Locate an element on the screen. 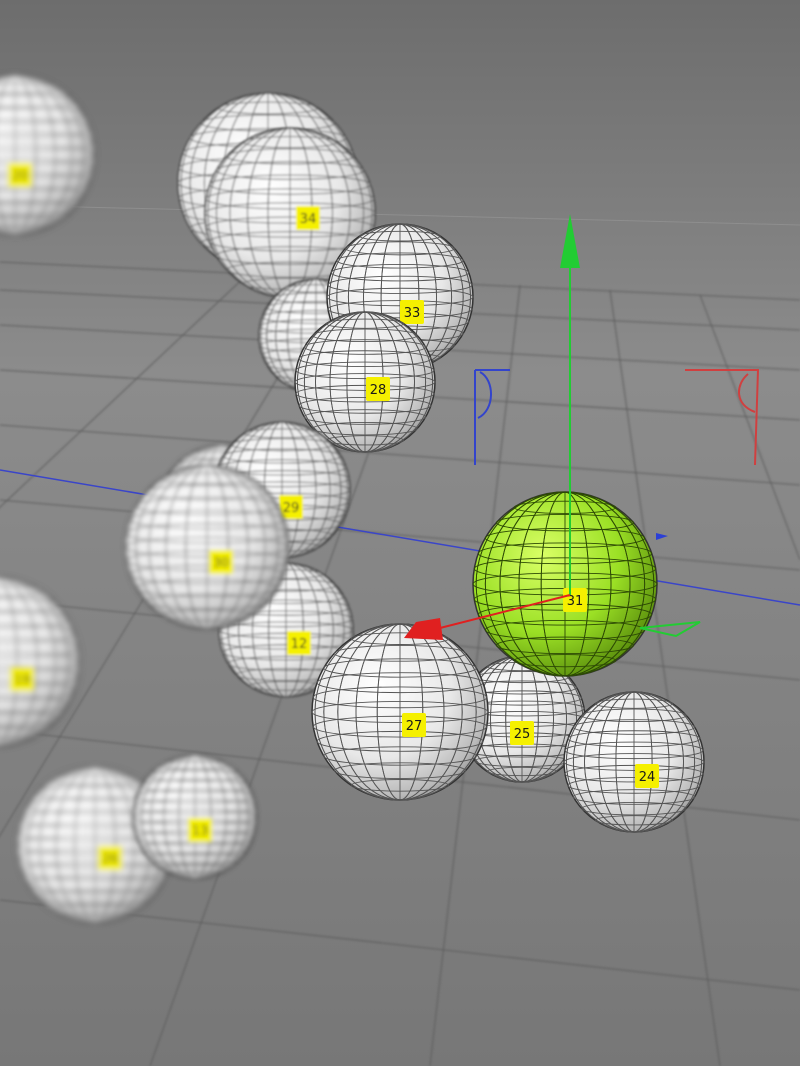  object-label-20: 20 is located at coordinates (20, 175).